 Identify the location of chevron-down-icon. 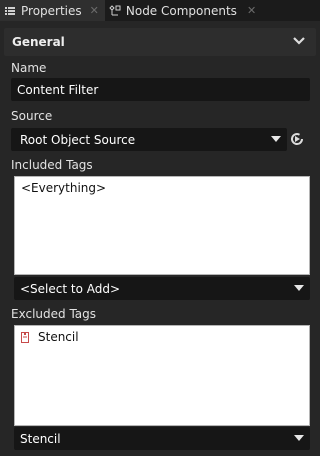
(299, 41).